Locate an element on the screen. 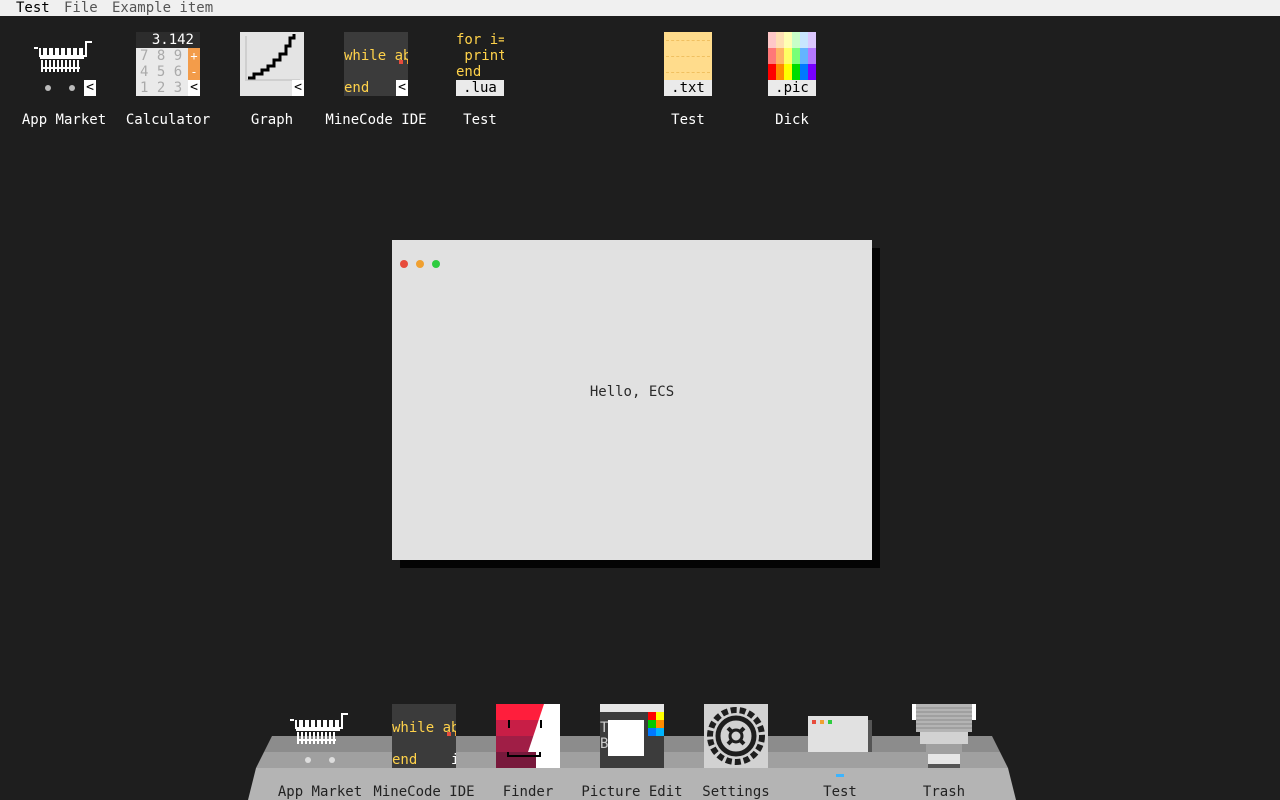 The image size is (1280, 800). close-button is located at coordinates (404, 264).